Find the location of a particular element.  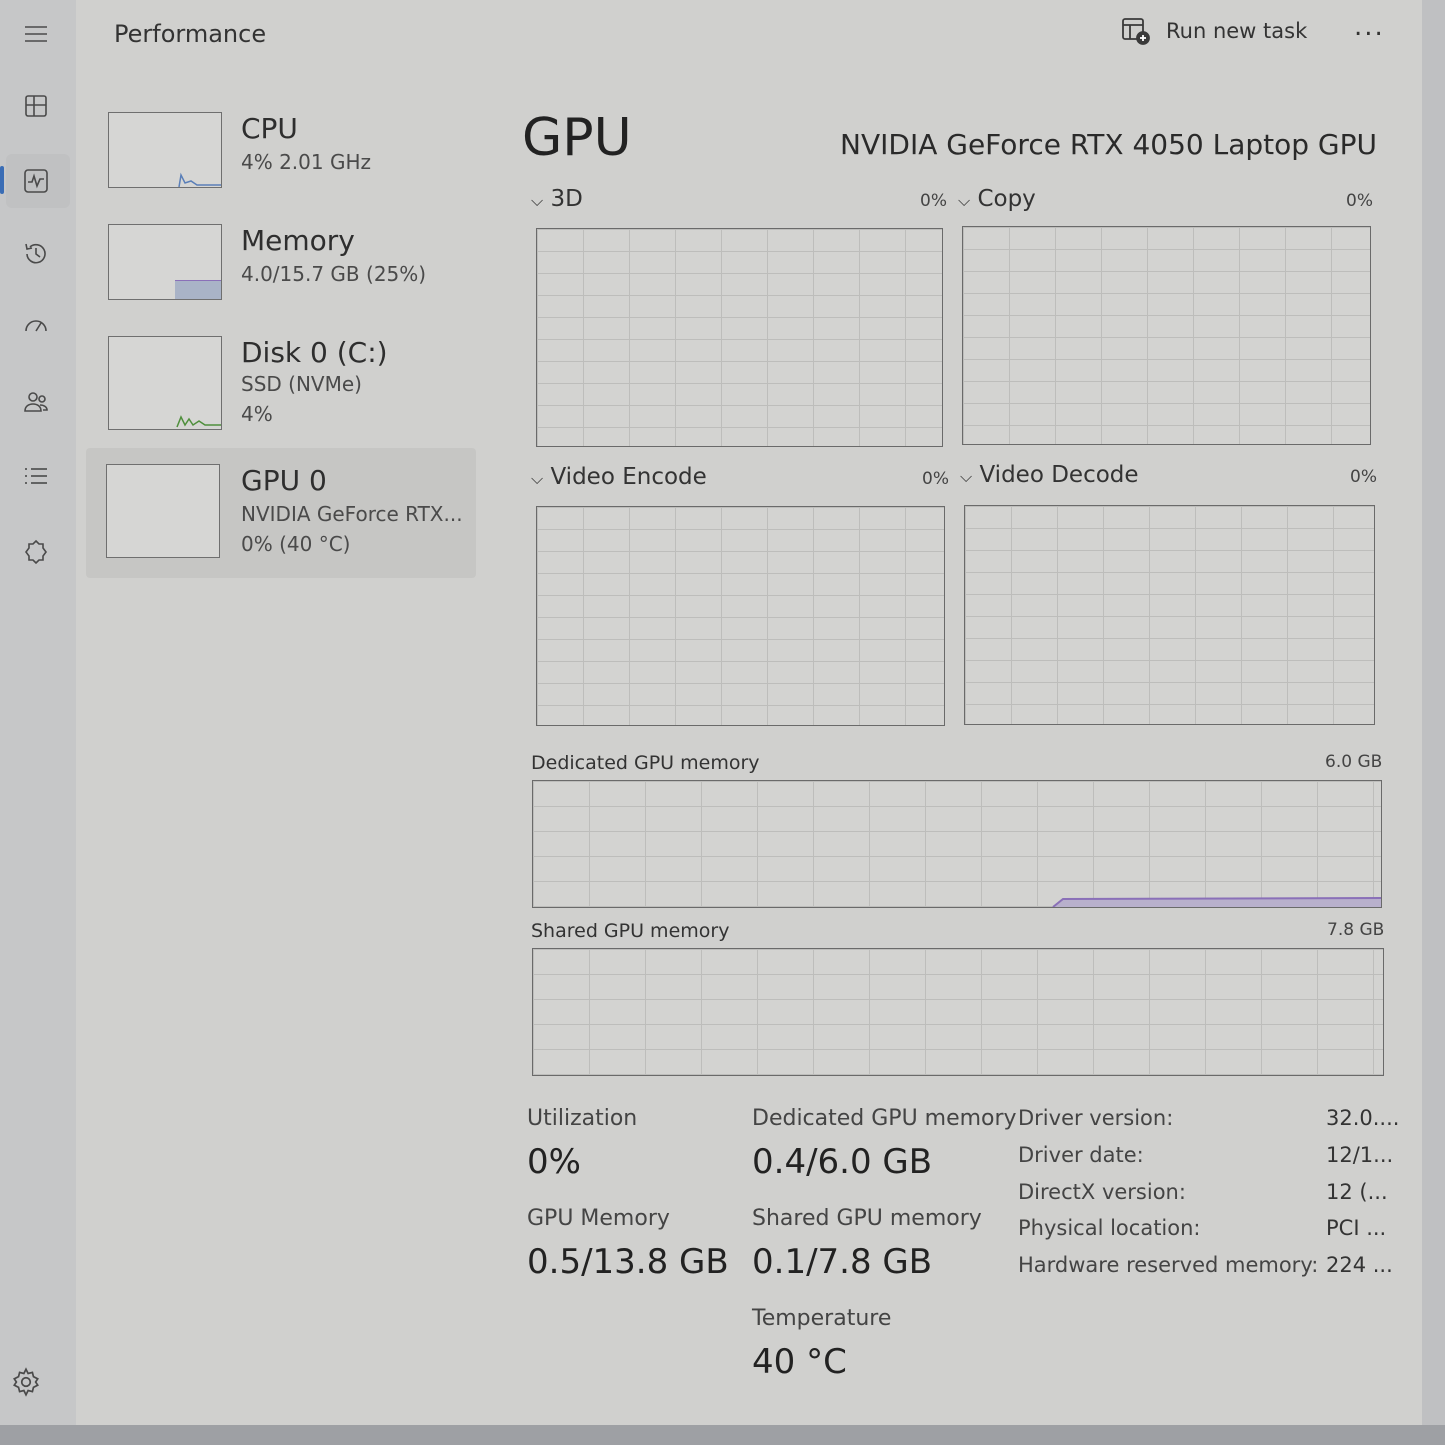

driver-version-label: Driver version: is located at coordinates (1096, 1118).